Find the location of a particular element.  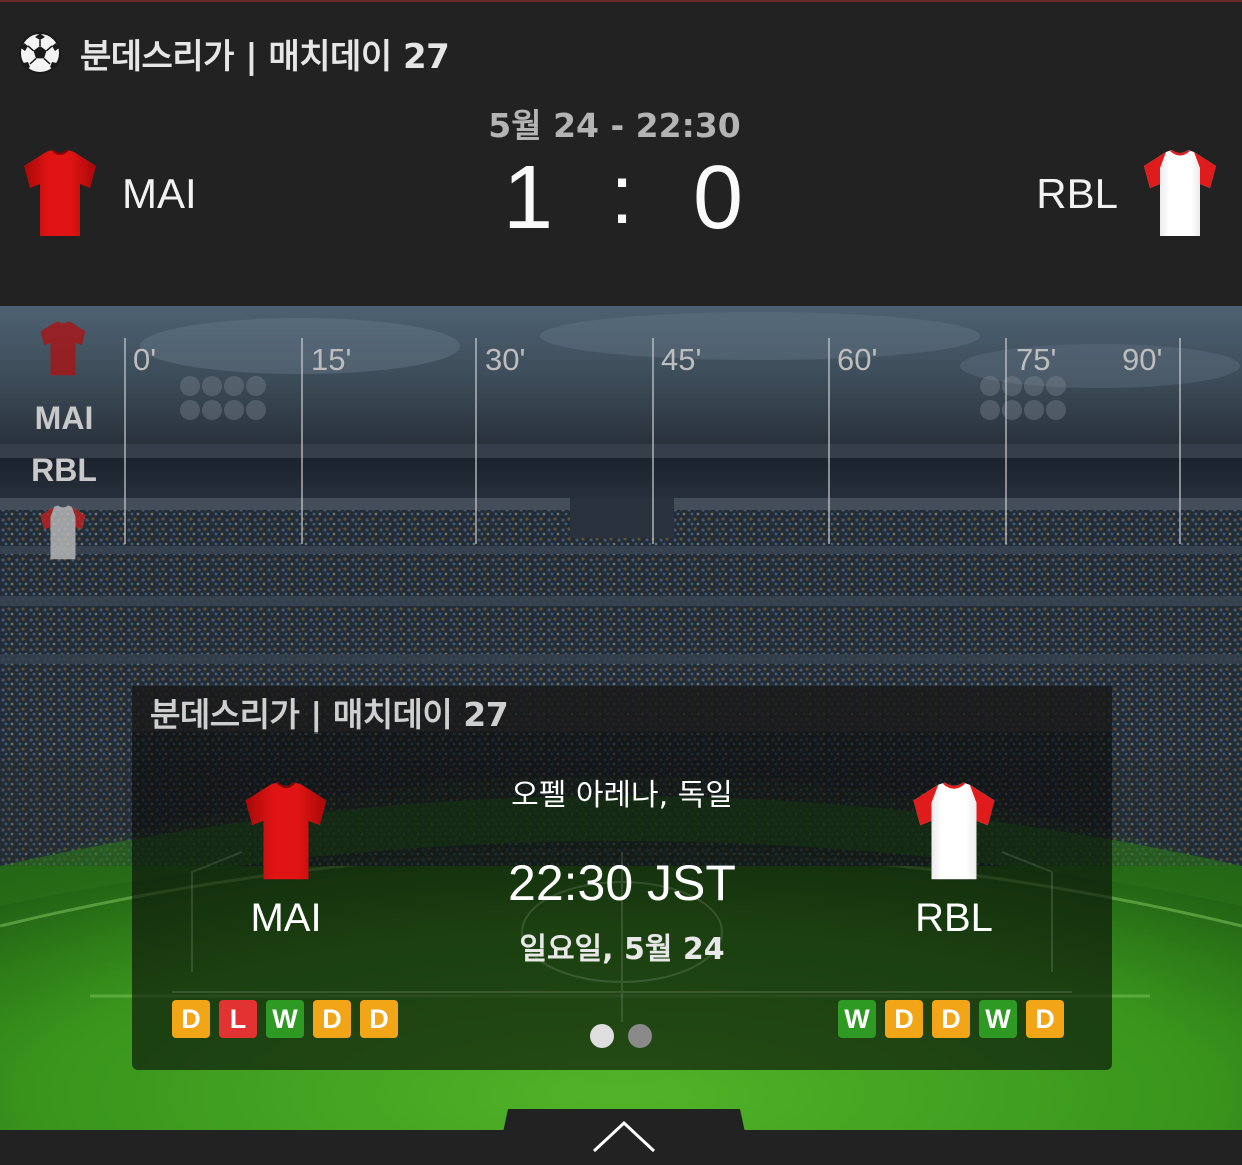

card-home-jersey-icon is located at coordinates (286, 830).